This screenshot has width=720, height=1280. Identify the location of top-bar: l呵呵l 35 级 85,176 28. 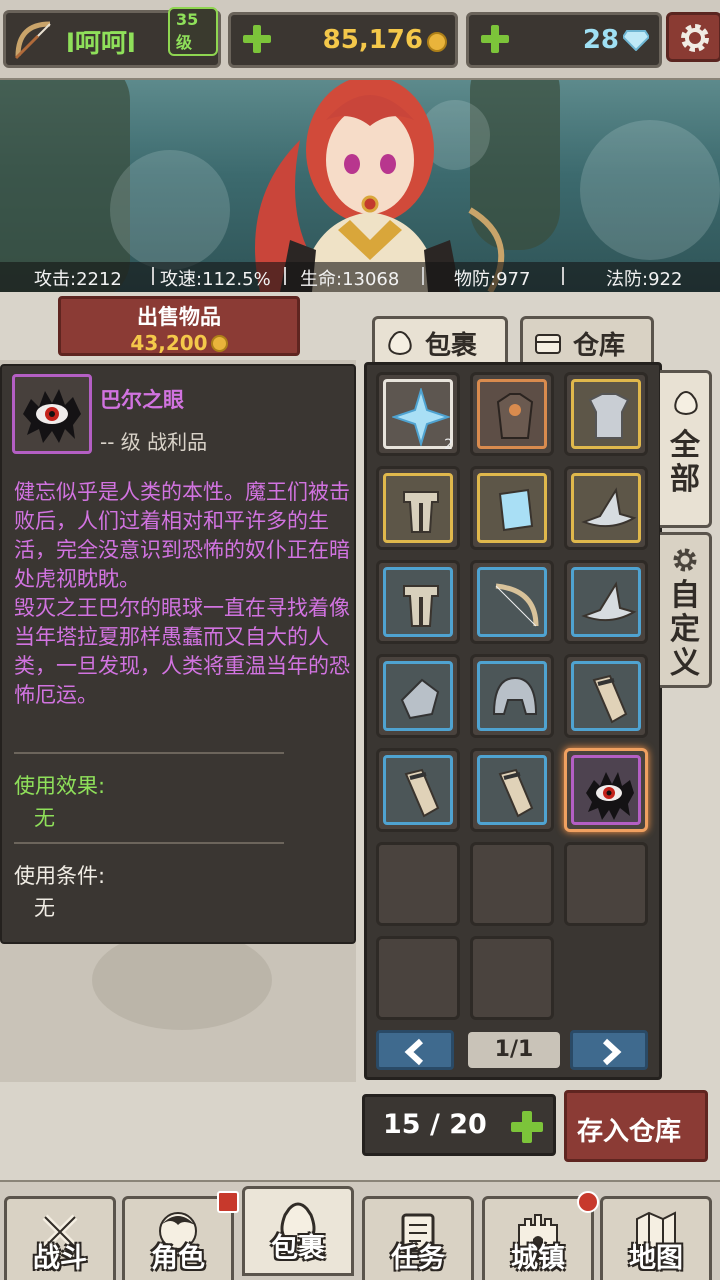
(360, 40).